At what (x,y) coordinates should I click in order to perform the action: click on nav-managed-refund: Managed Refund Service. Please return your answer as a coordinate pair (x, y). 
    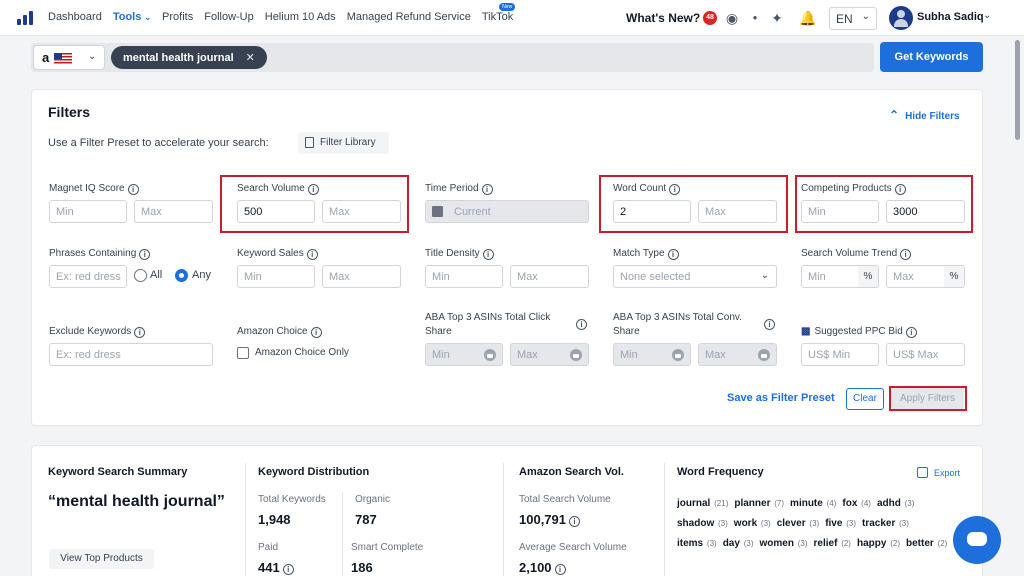
    Looking at the image, I should click on (409, 17).